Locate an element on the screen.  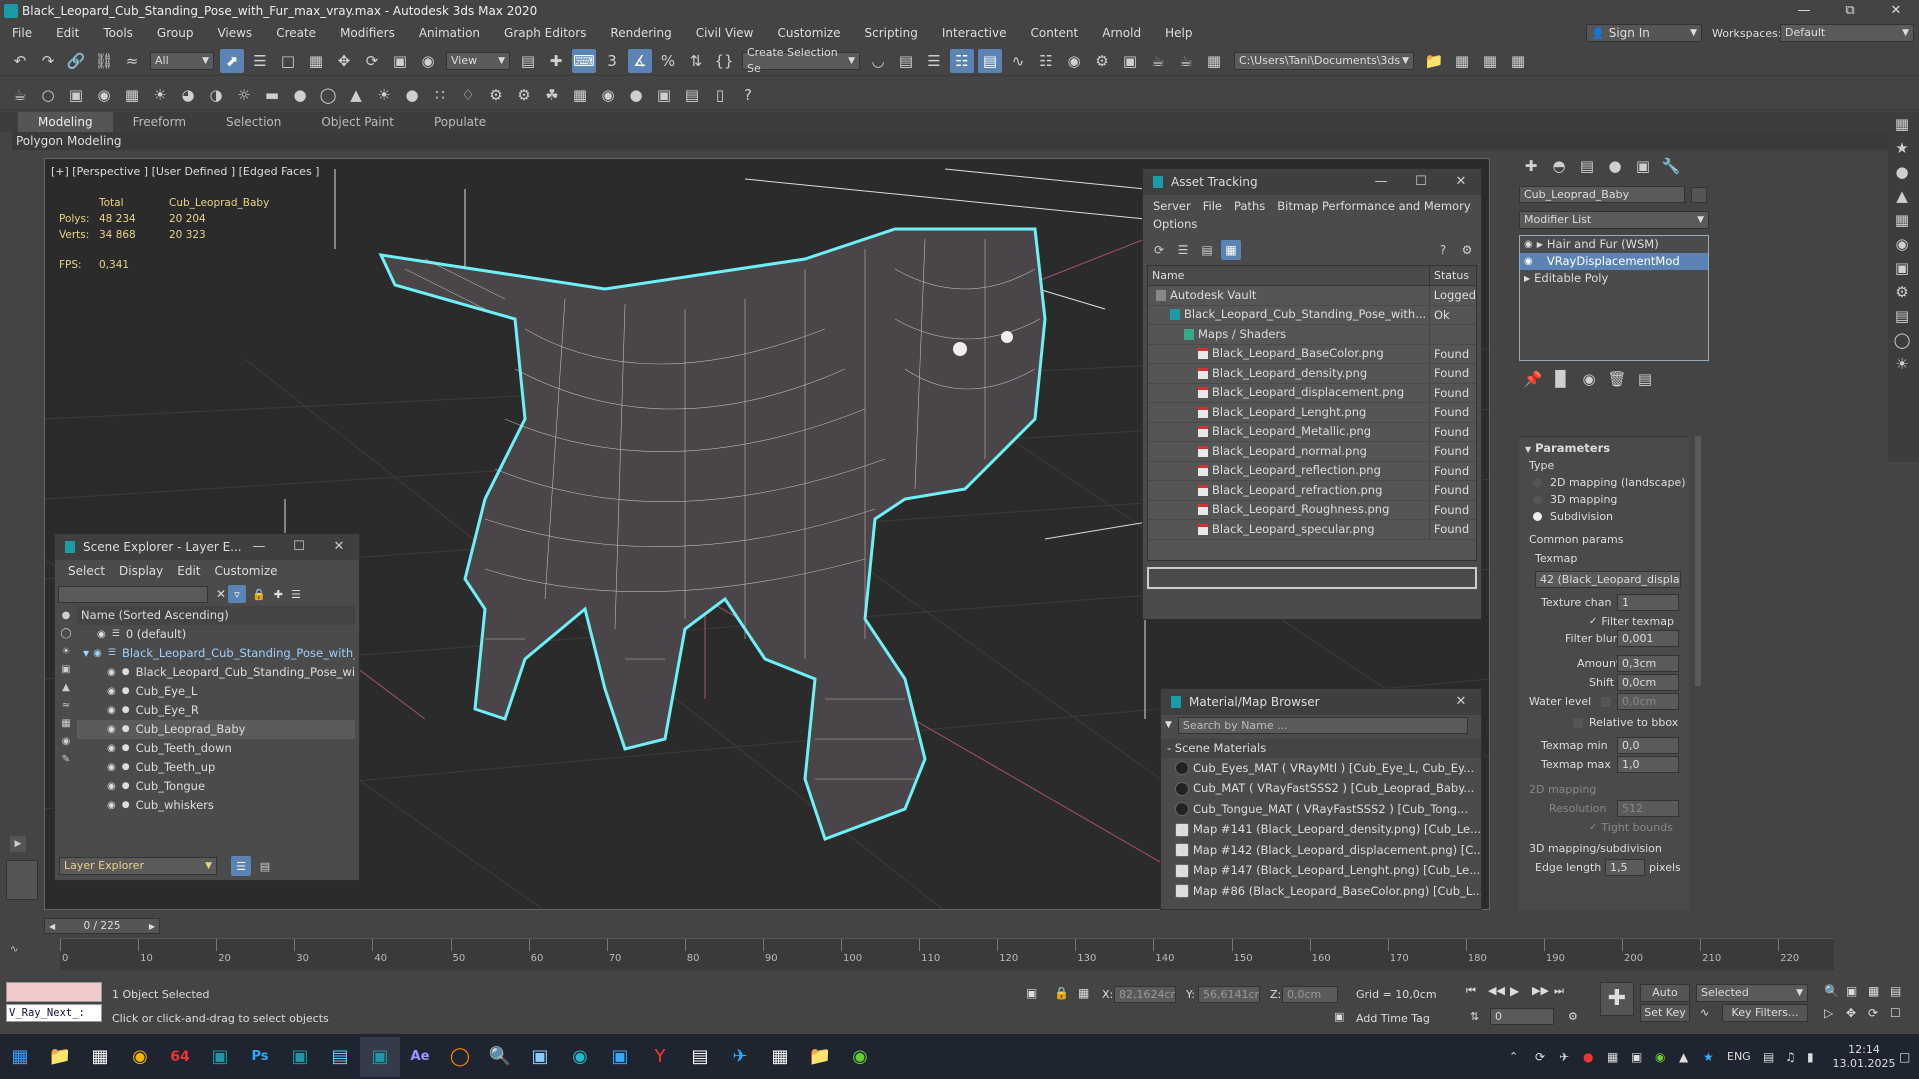
pan-icon: ✥ is located at coordinates (1857, 1017).